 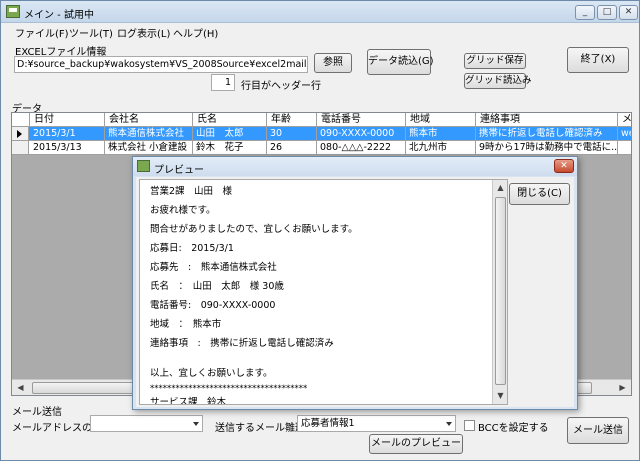 What do you see at coordinates (328, 423) in the screenshot?
I see `template-value: 応募者情報1` at bounding box center [328, 423].